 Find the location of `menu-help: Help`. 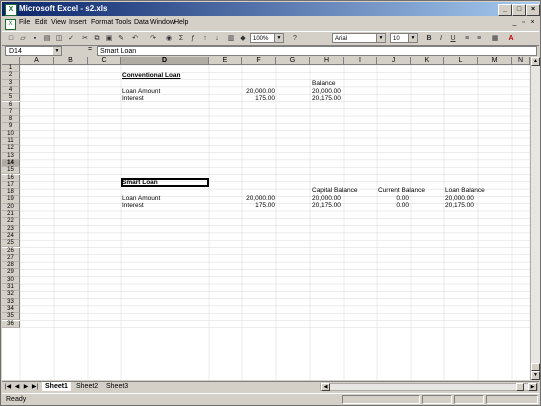

menu-help: Help is located at coordinates (181, 22).